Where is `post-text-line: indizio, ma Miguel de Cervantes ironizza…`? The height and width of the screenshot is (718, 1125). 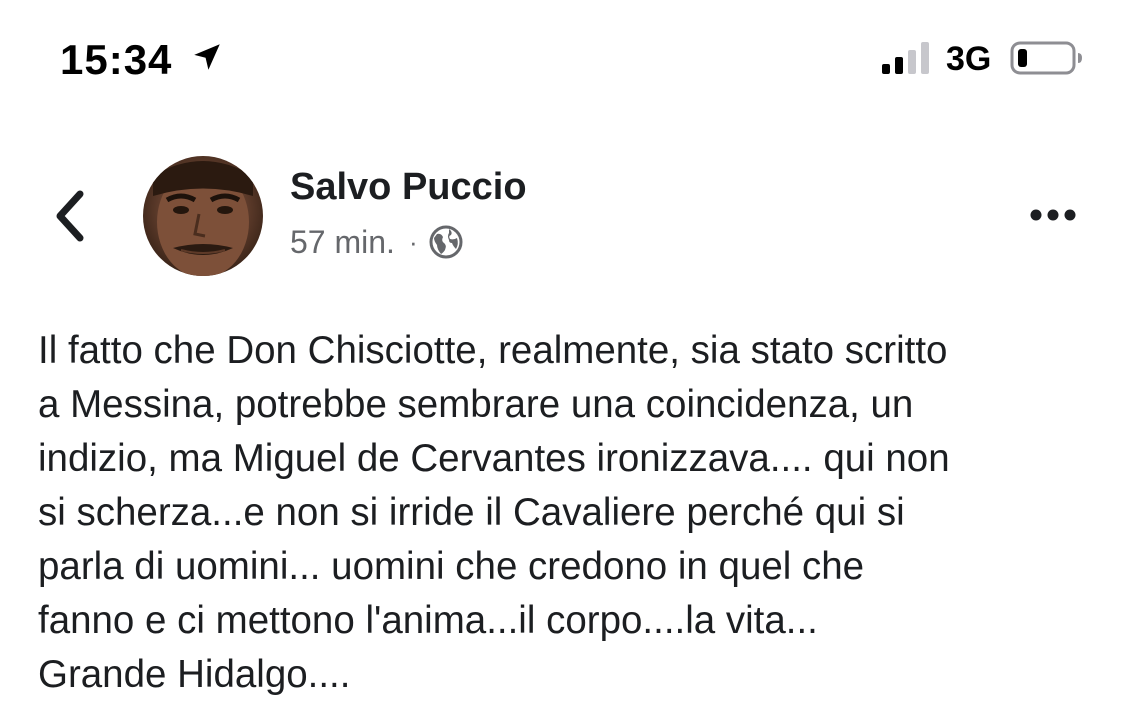
post-text-line: indizio, ma Miguel de Cervantes ironizza… is located at coordinates (494, 458).